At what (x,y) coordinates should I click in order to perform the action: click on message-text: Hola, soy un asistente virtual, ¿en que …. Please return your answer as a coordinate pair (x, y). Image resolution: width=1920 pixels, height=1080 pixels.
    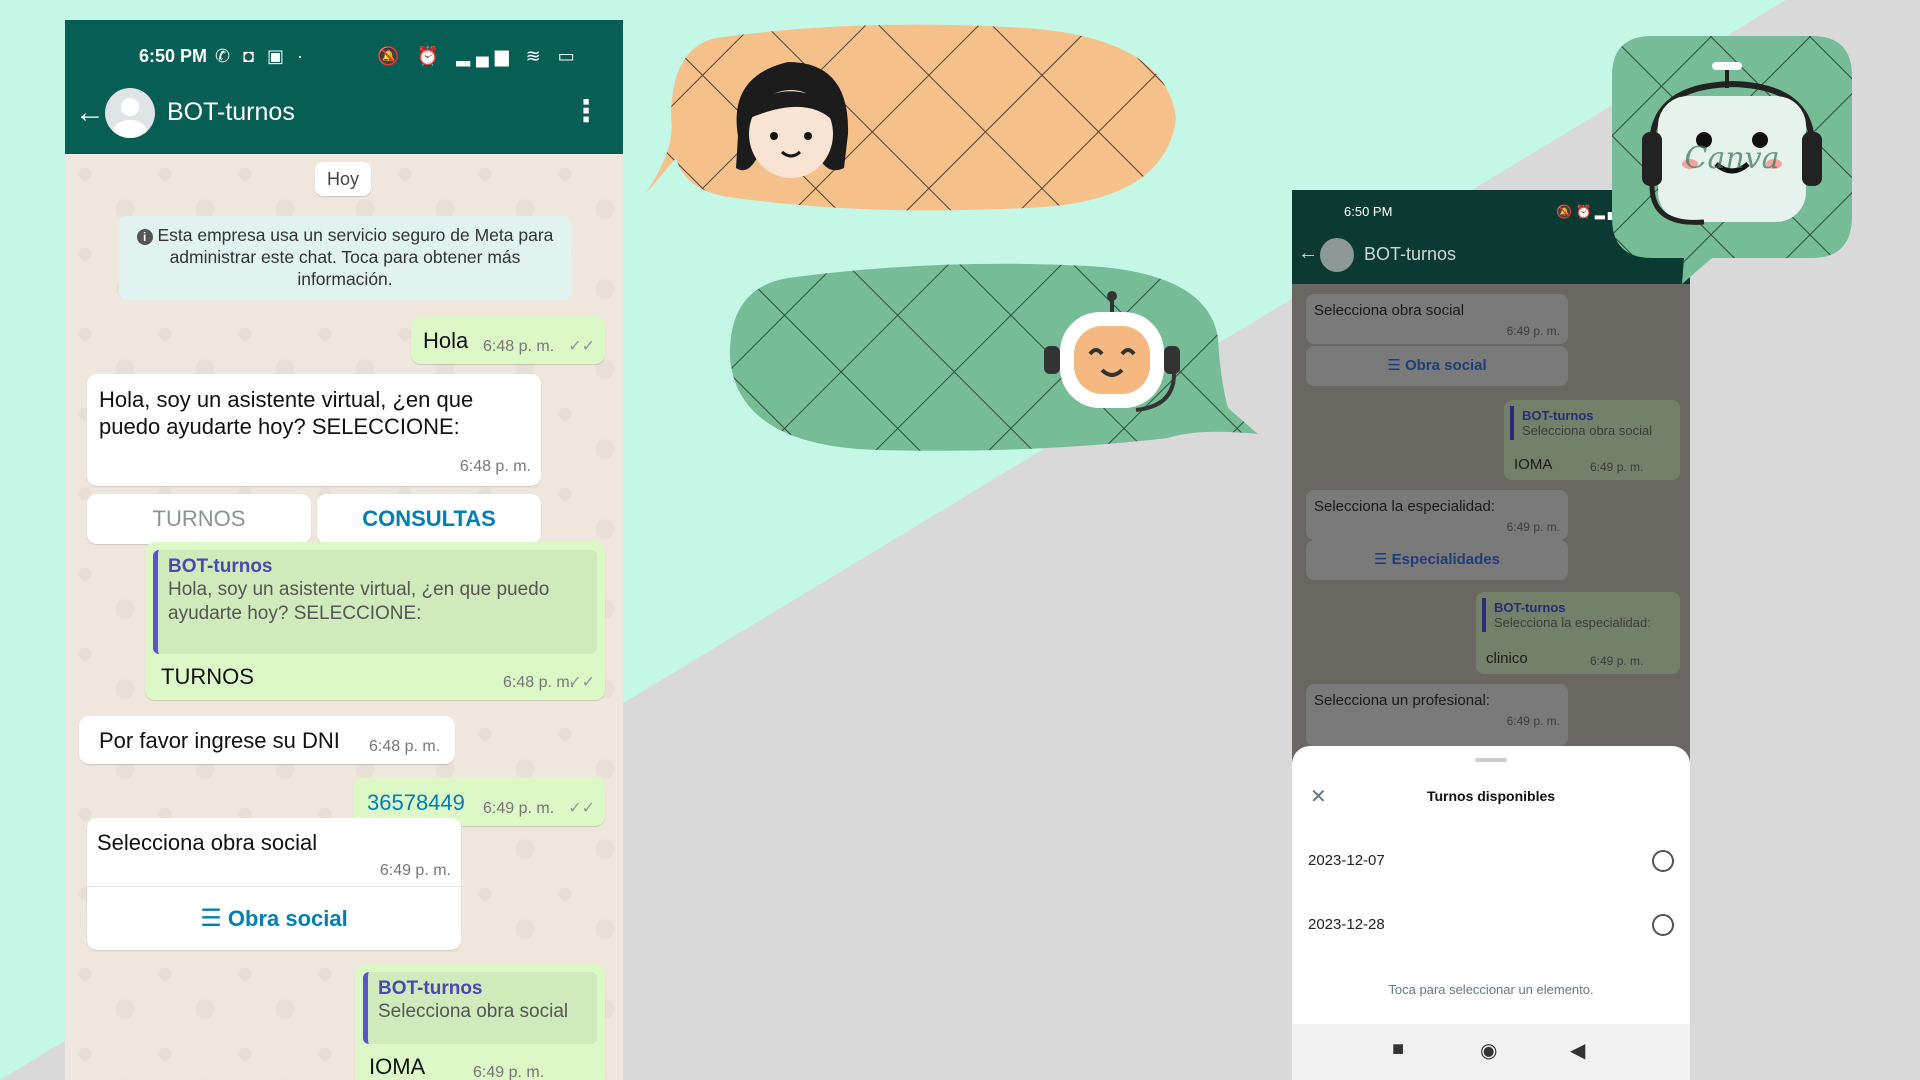
    Looking at the image, I should click on (286, 413).